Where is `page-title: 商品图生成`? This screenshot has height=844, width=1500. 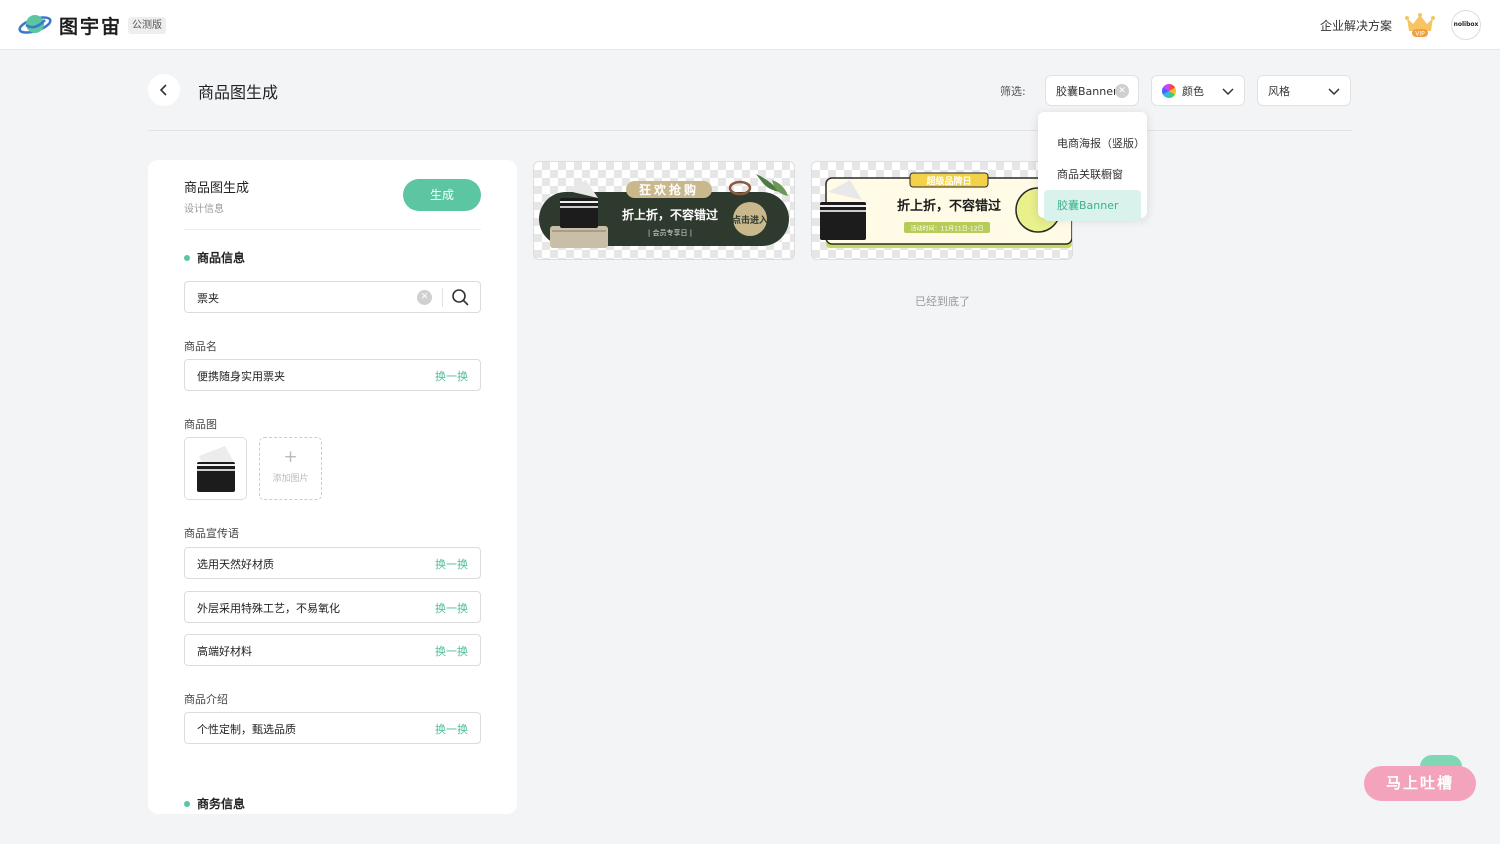 page-title: 商品图生成 is located at coordinates (238, 92).